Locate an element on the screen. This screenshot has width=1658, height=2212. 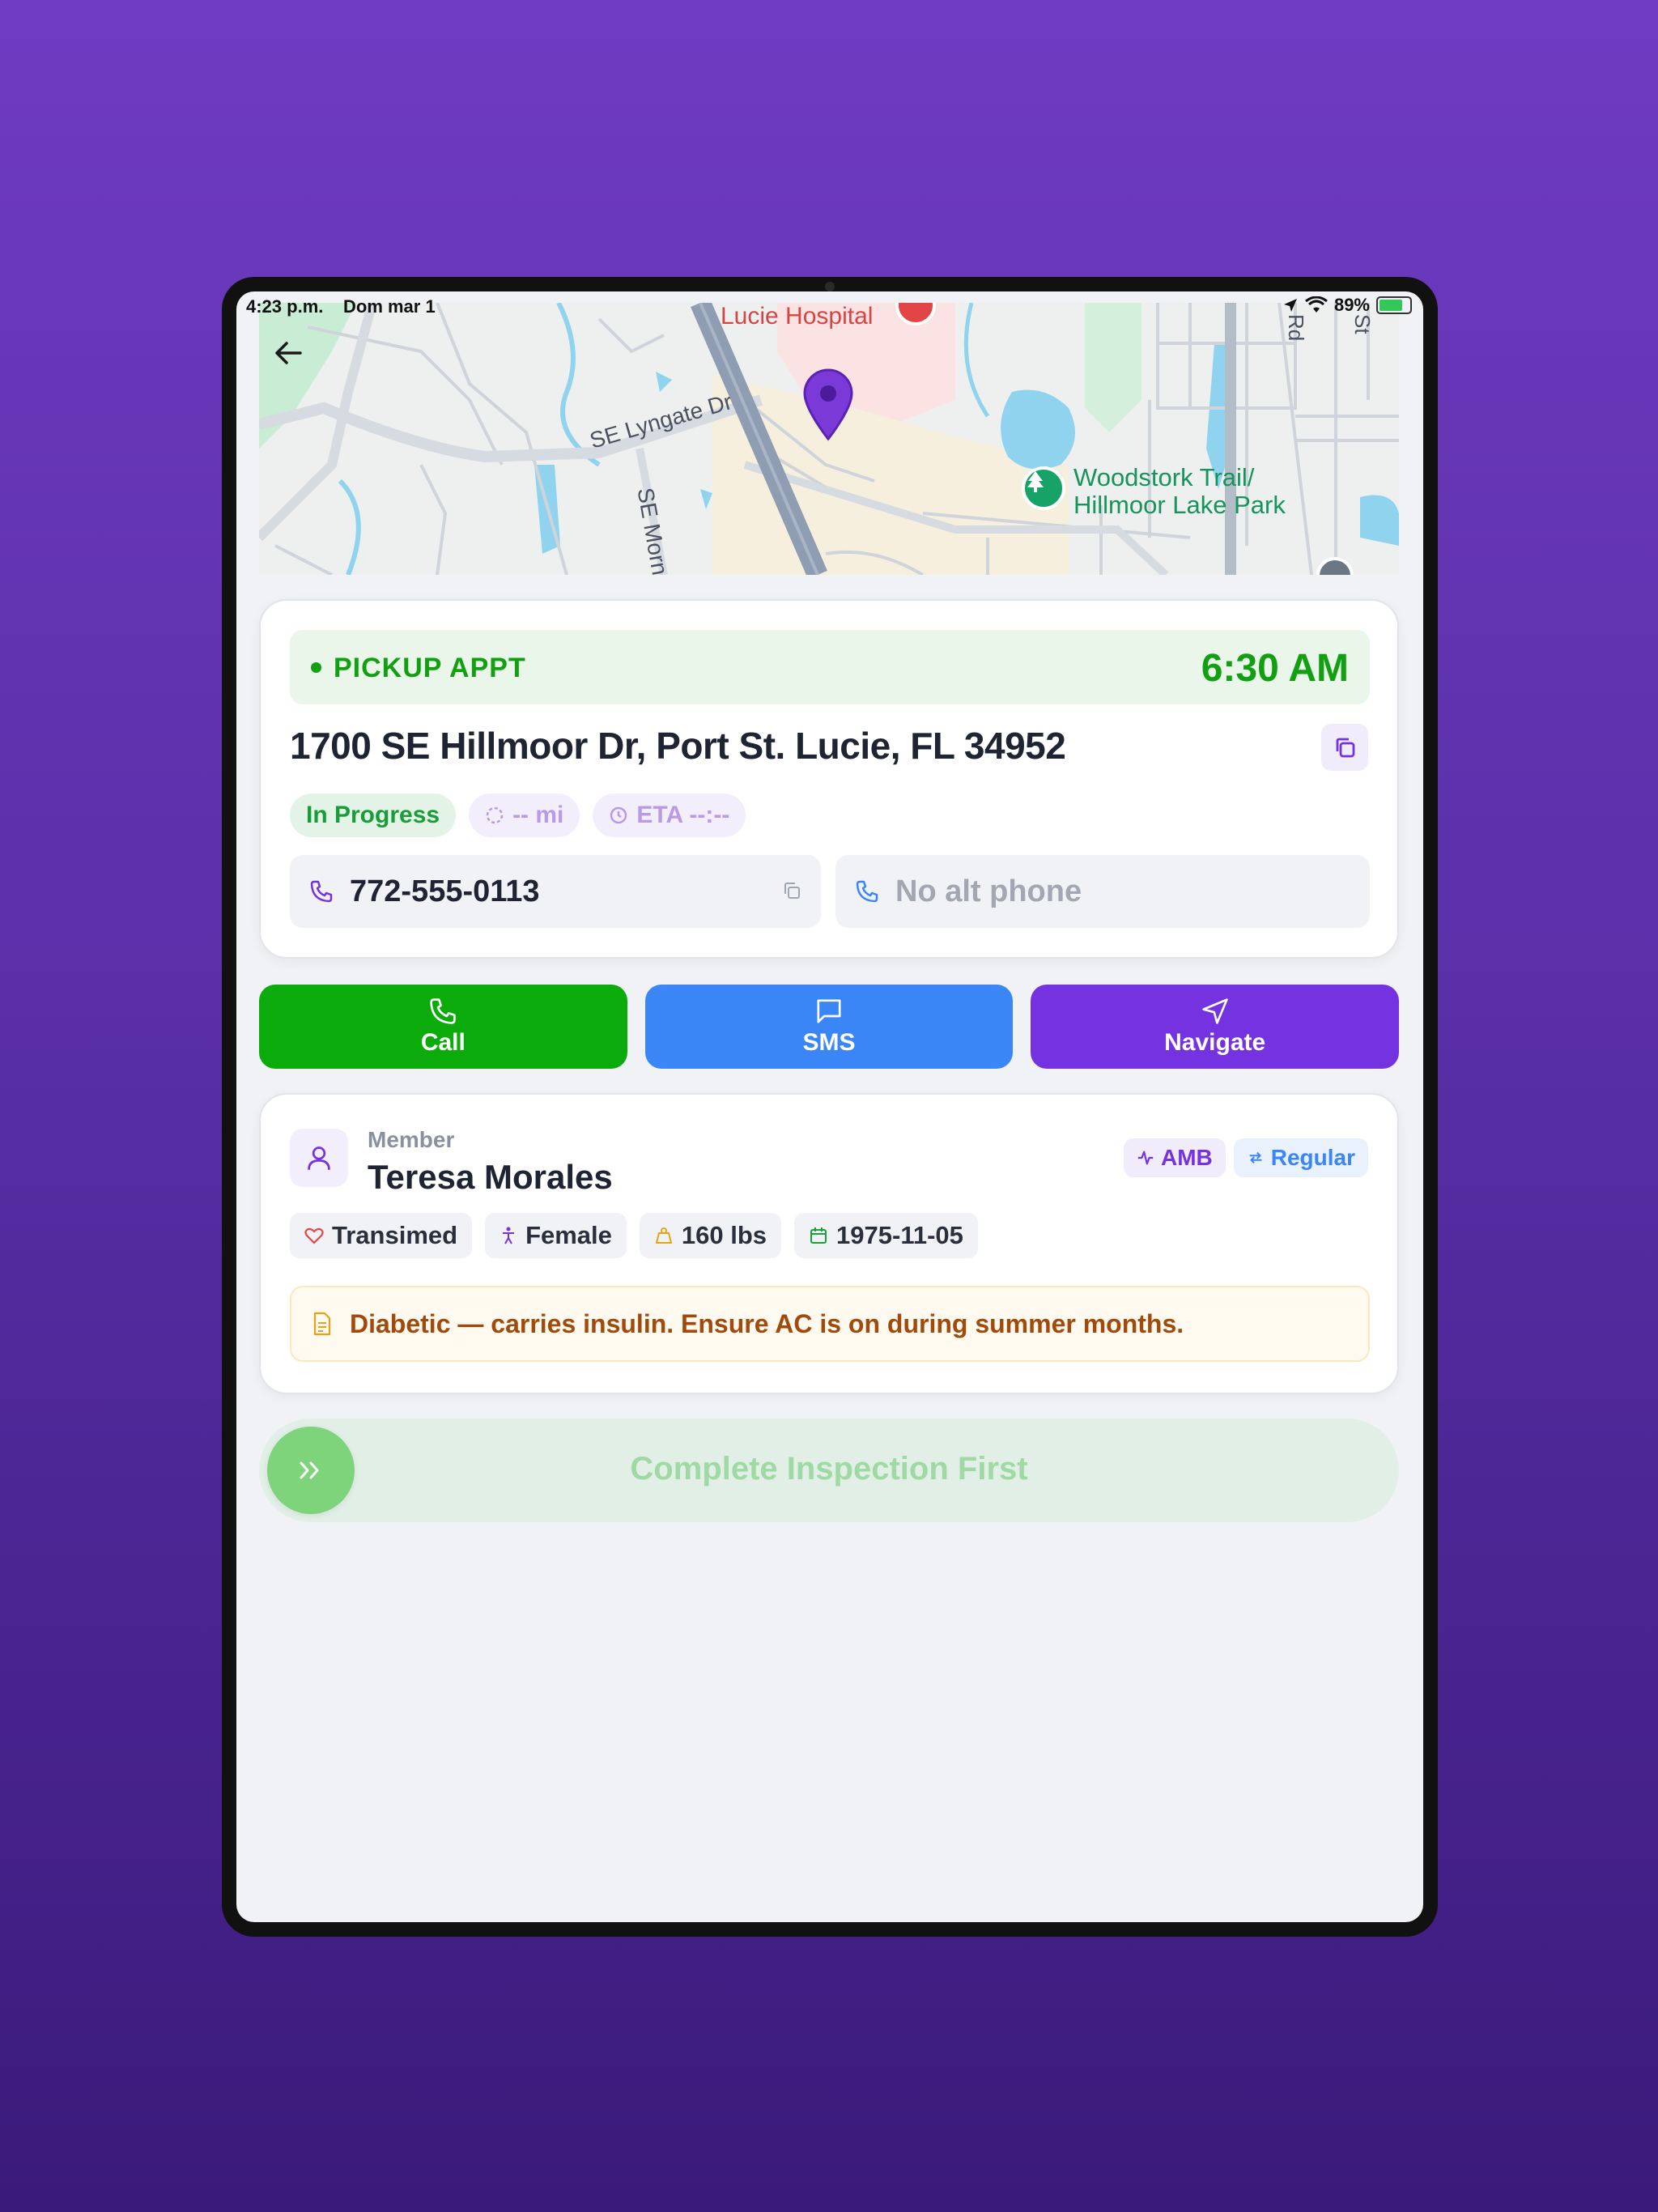
amb-badge: AMB is located at coordinates (1174, 1157).